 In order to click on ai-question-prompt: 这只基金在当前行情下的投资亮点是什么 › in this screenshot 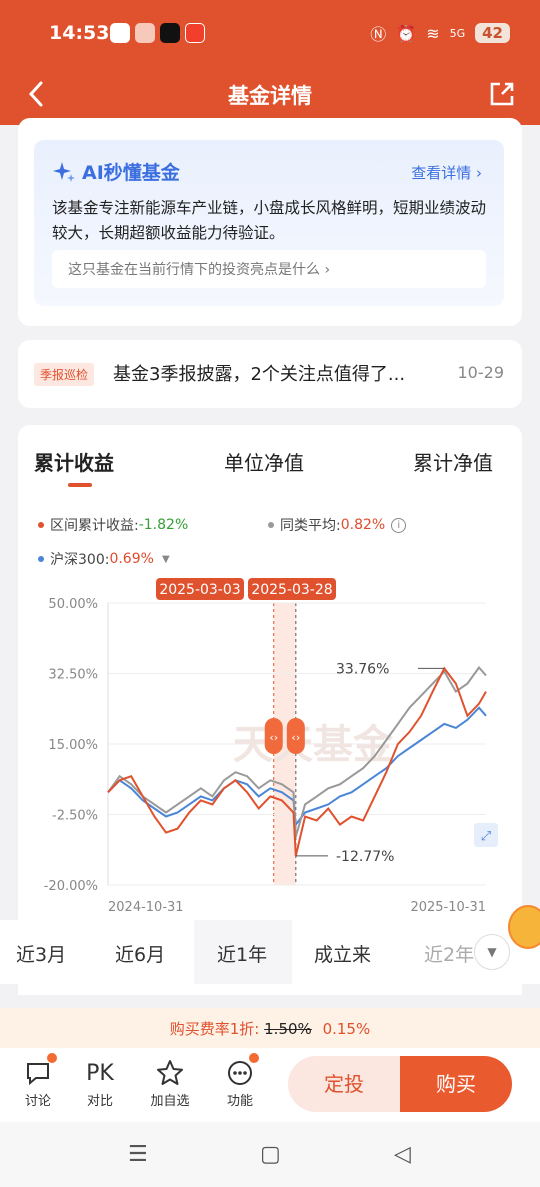, I will do `click(269, 269)`.